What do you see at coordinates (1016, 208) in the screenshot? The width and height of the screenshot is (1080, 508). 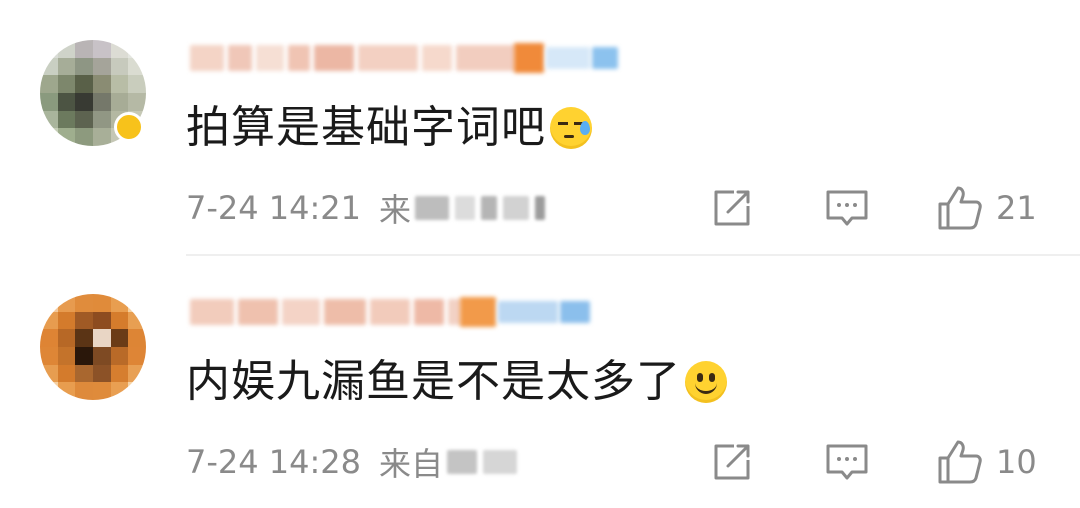 I see `like-count: 21` at bounding box center [1016, 208].